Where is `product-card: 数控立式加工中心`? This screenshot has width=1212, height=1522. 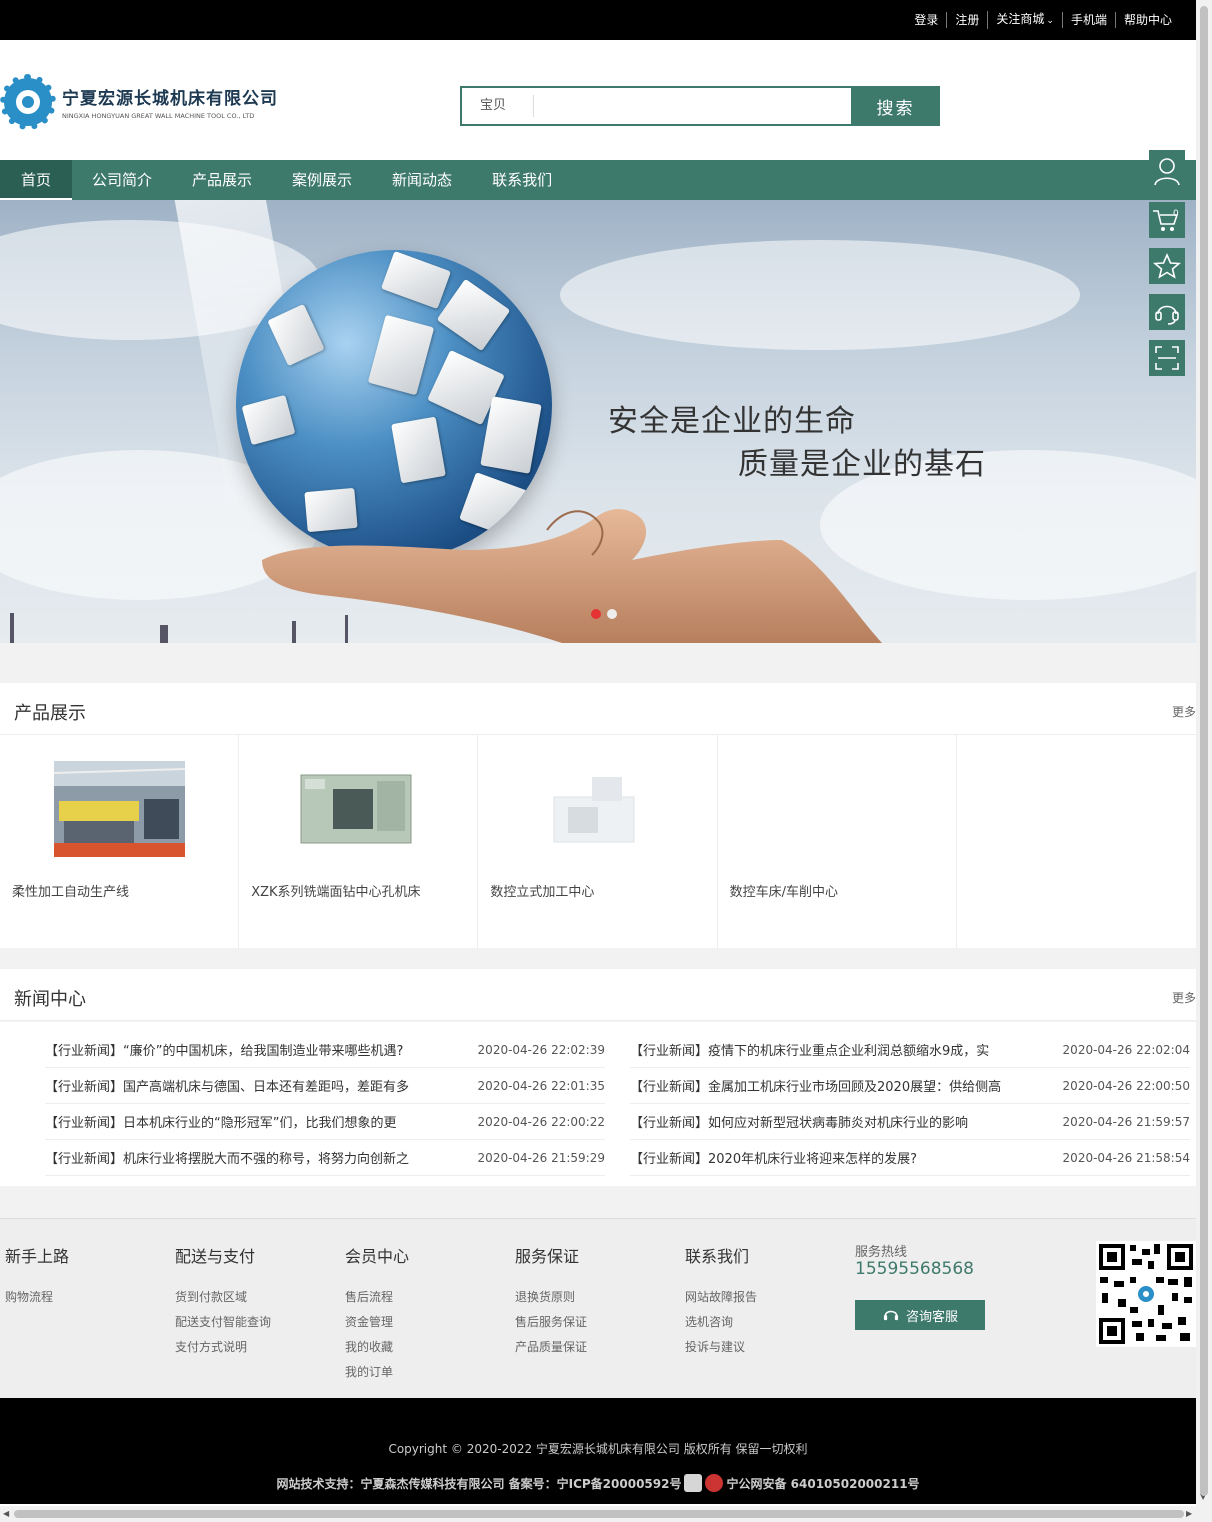
product-card: 数控立式加工中心 is located at coordinates (598, 841).